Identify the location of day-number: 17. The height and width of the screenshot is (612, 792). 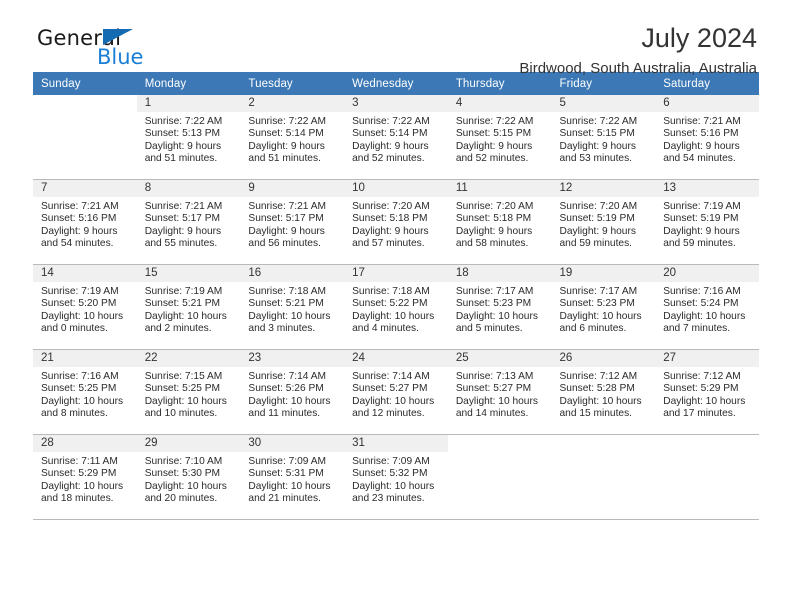
(396, 273).